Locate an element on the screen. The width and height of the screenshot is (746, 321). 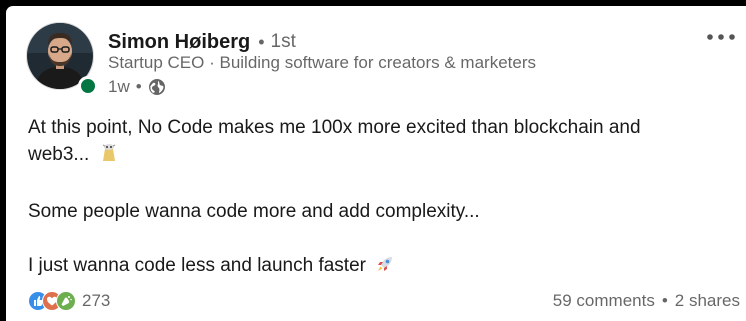
cow-bag-emoji is located at coordinates (109, 157).